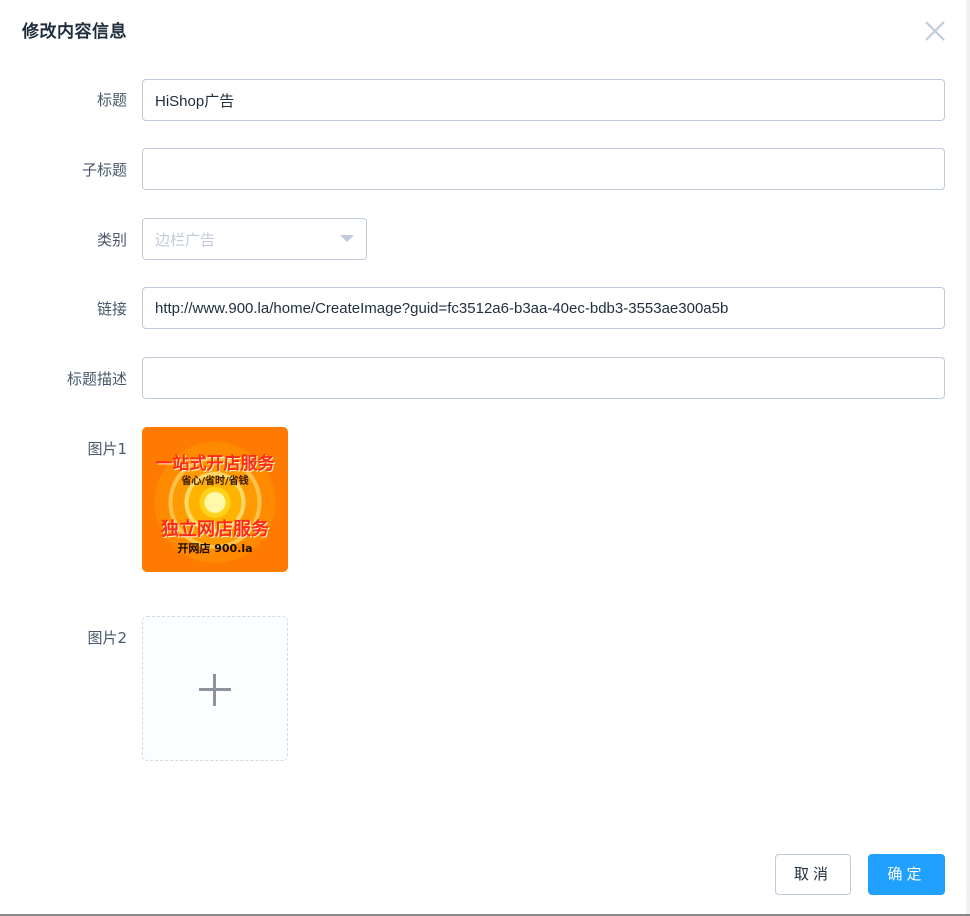  I want to click on title-input, so click(543, 100).